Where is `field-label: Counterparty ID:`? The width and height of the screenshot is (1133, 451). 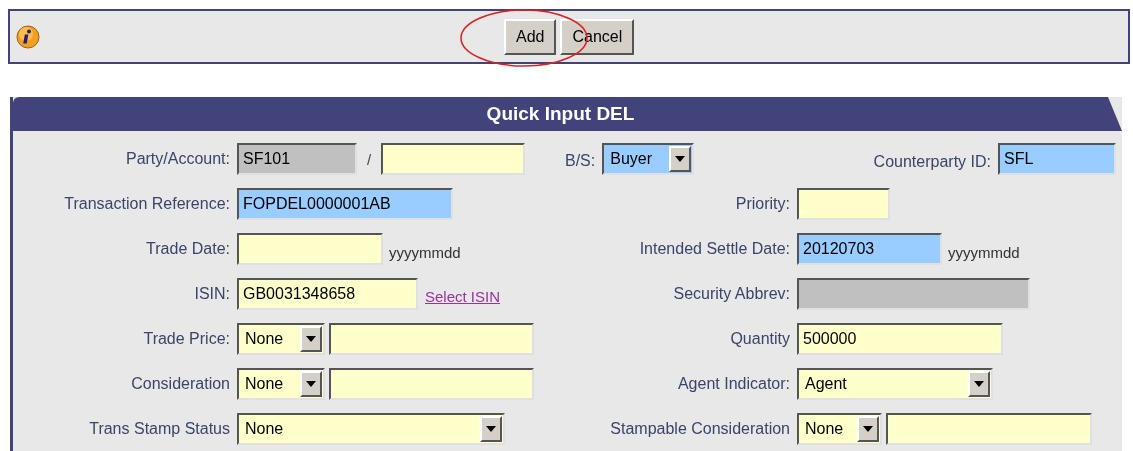
field-label: Counterparty ID: is located at coordinates (932, 162).